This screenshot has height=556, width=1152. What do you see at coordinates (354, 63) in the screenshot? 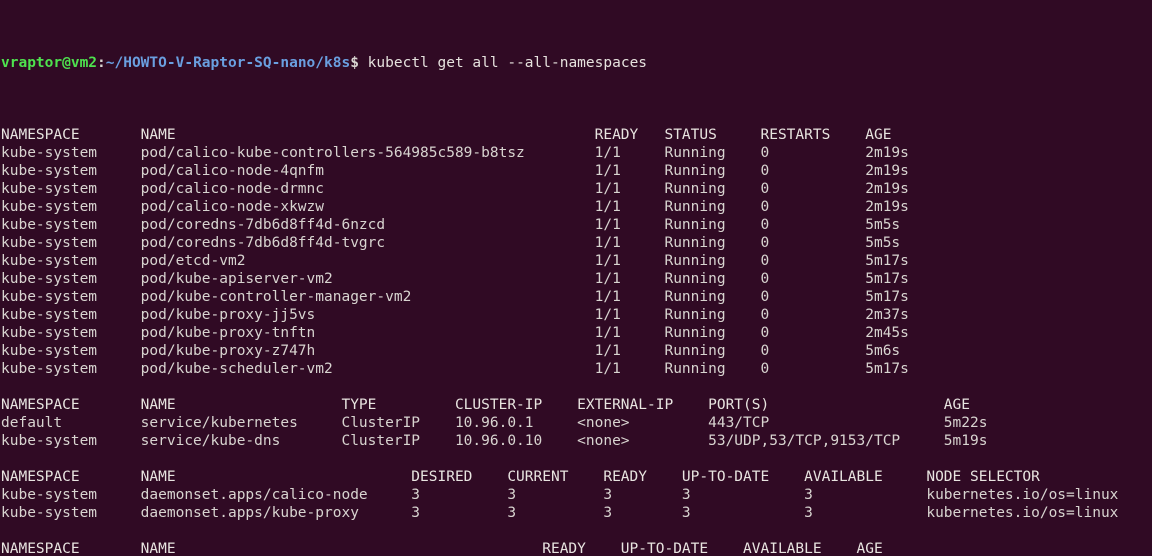
I see `prompt-dollar: $` at bounding box center [354, 63].